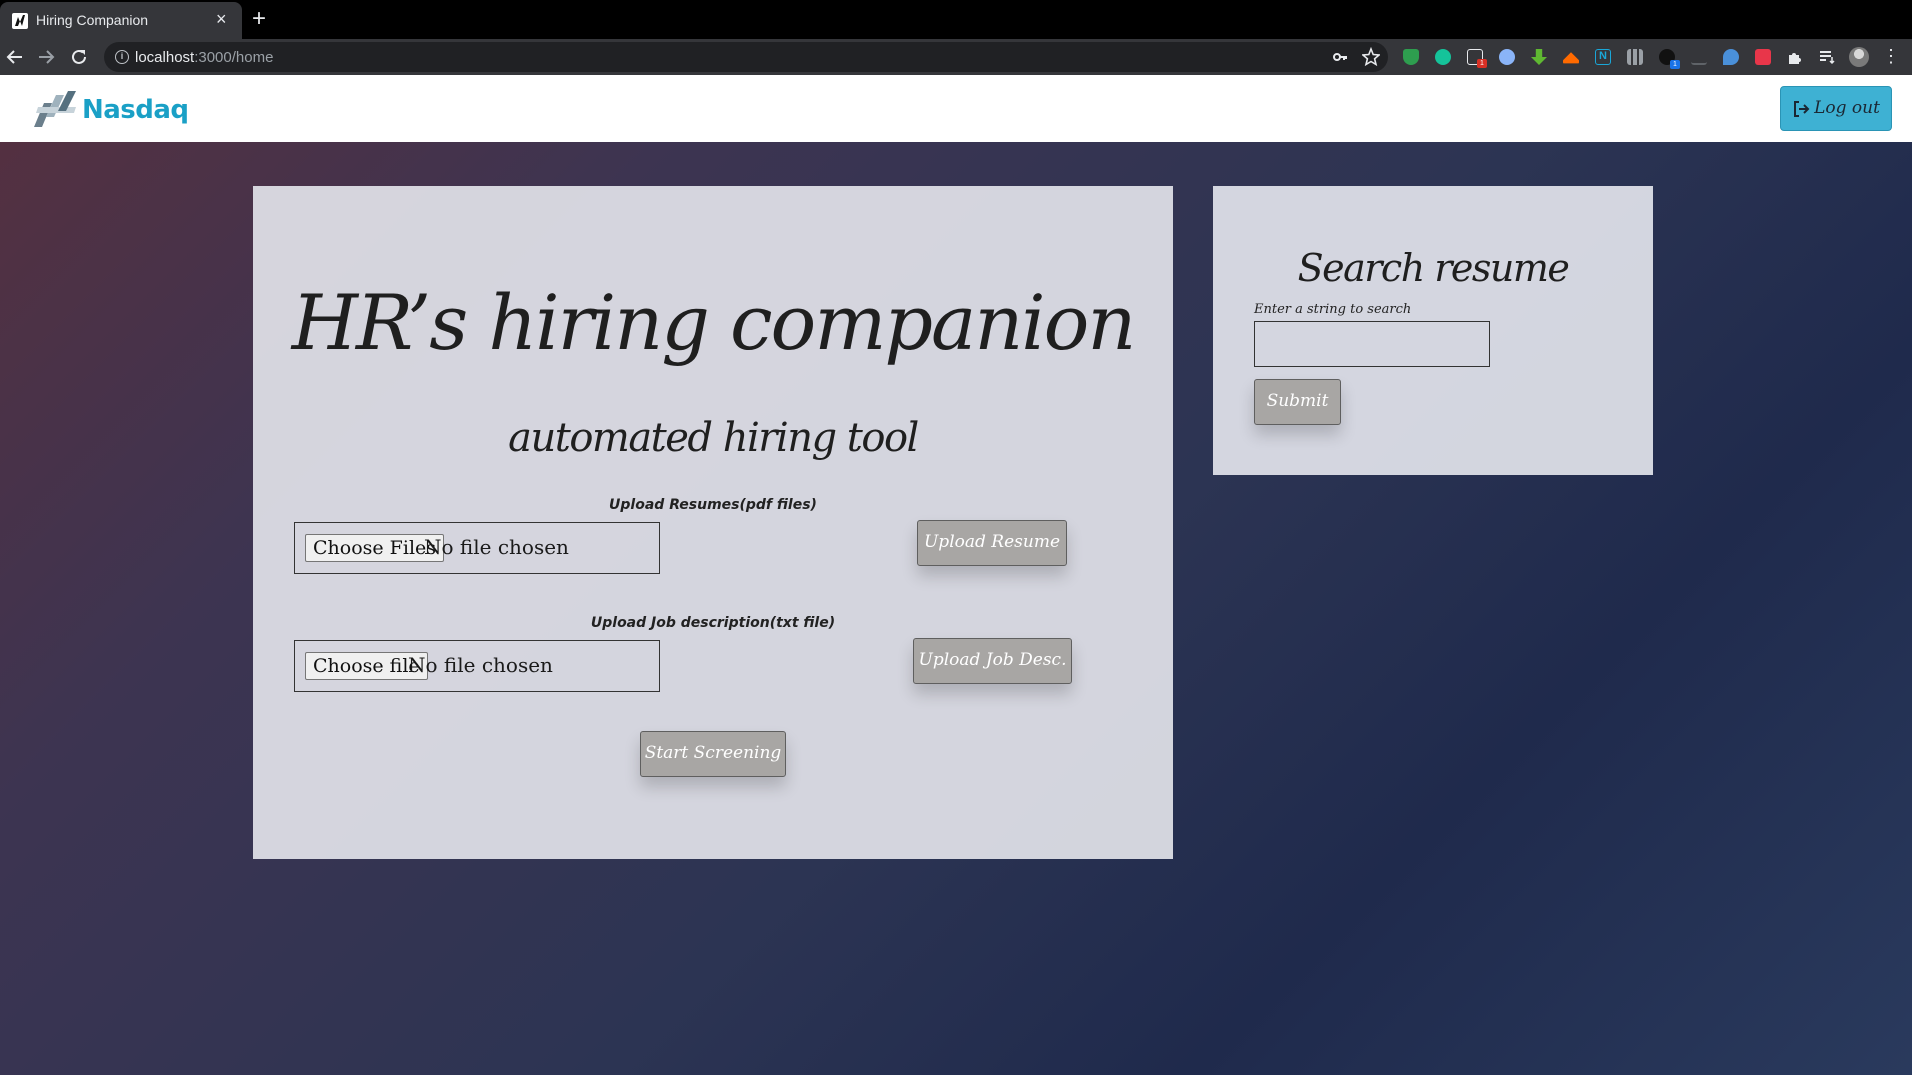 The width and height of the screenshot is (1912, 1075). Describe the element at coordinates (956, 19) in the screenshot. I see `browser-tab-strip: Hiring Companion × +` at that location.